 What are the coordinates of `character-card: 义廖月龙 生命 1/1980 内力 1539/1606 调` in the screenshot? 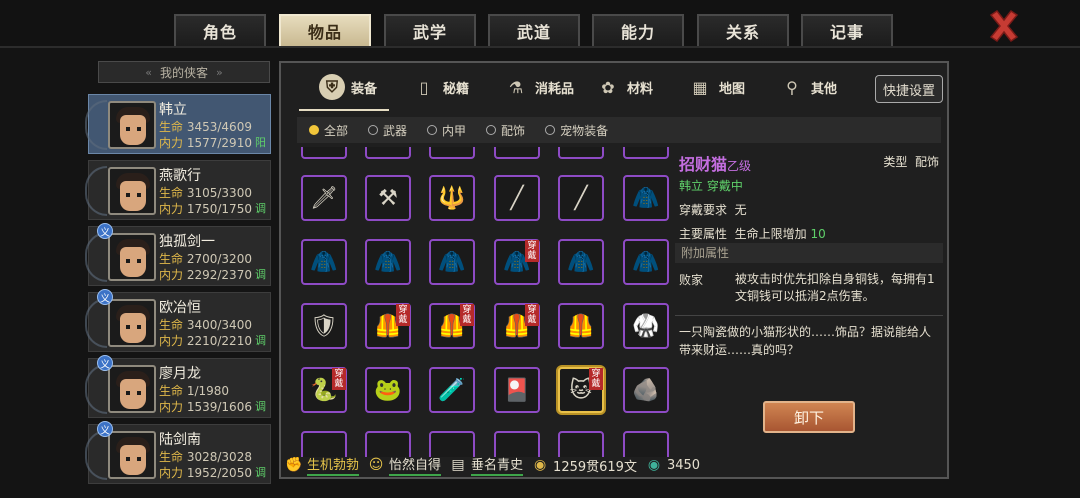 It's located at (178, 386).